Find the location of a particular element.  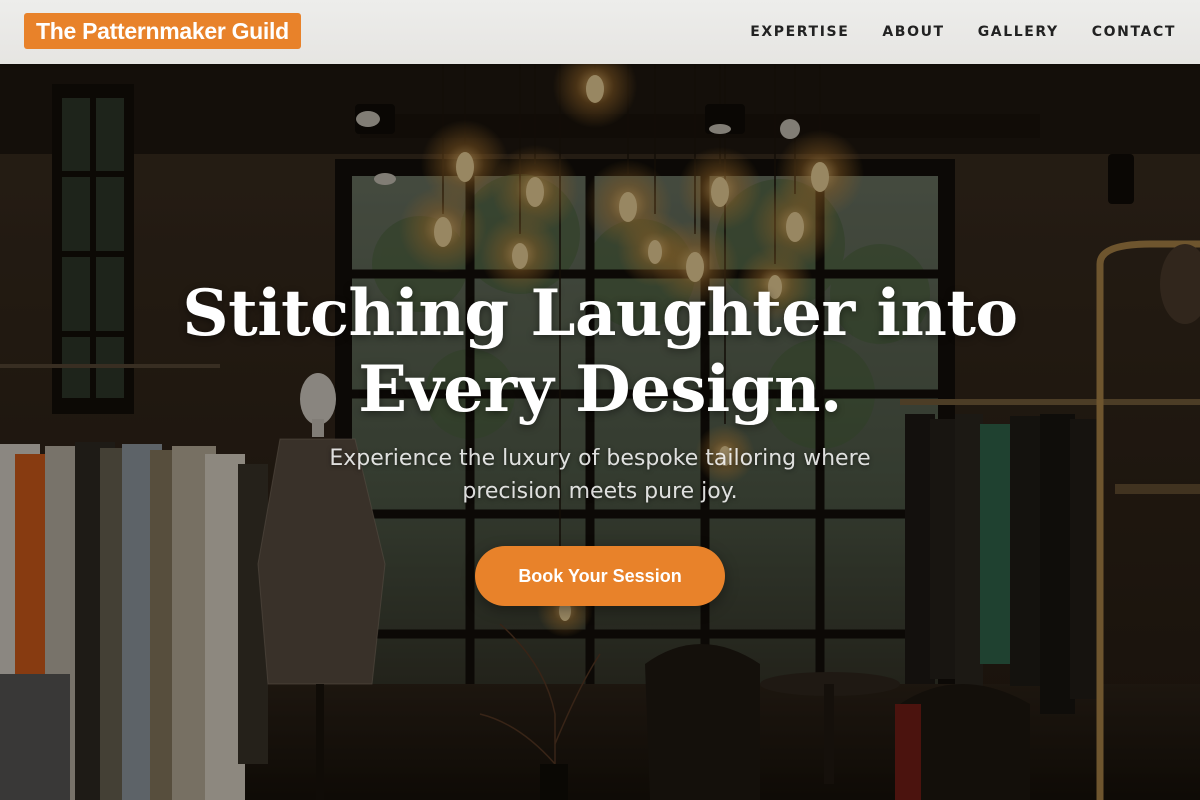

book-session-button: Book Your Session is located at coordinates (600, 576).